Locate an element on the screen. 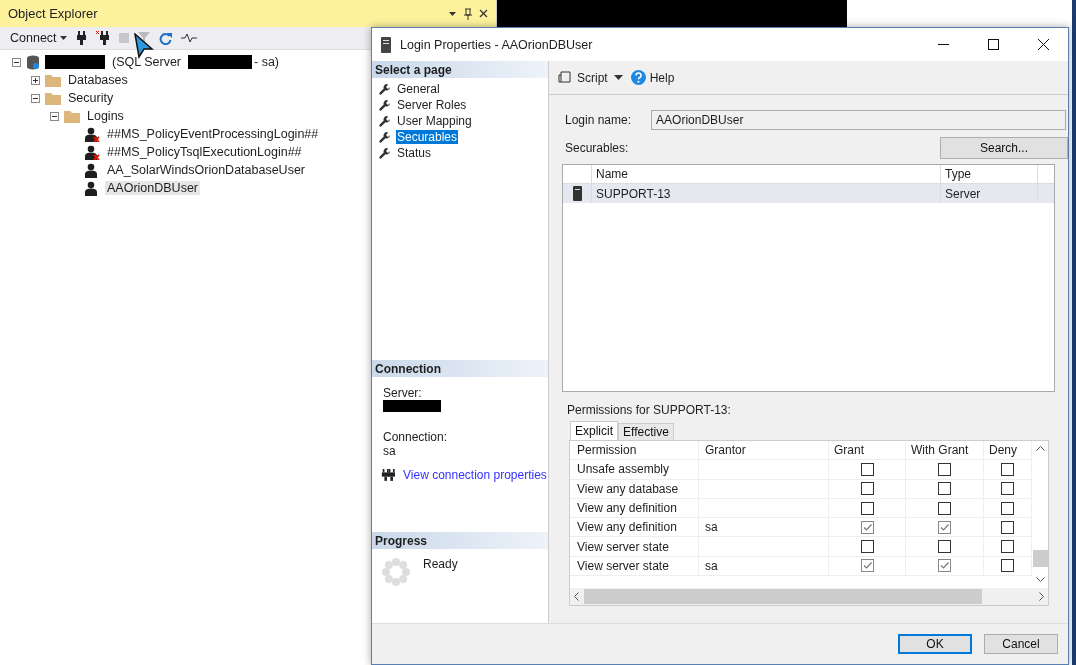  tree-item: - sa) is located at coordinates (266, 62).